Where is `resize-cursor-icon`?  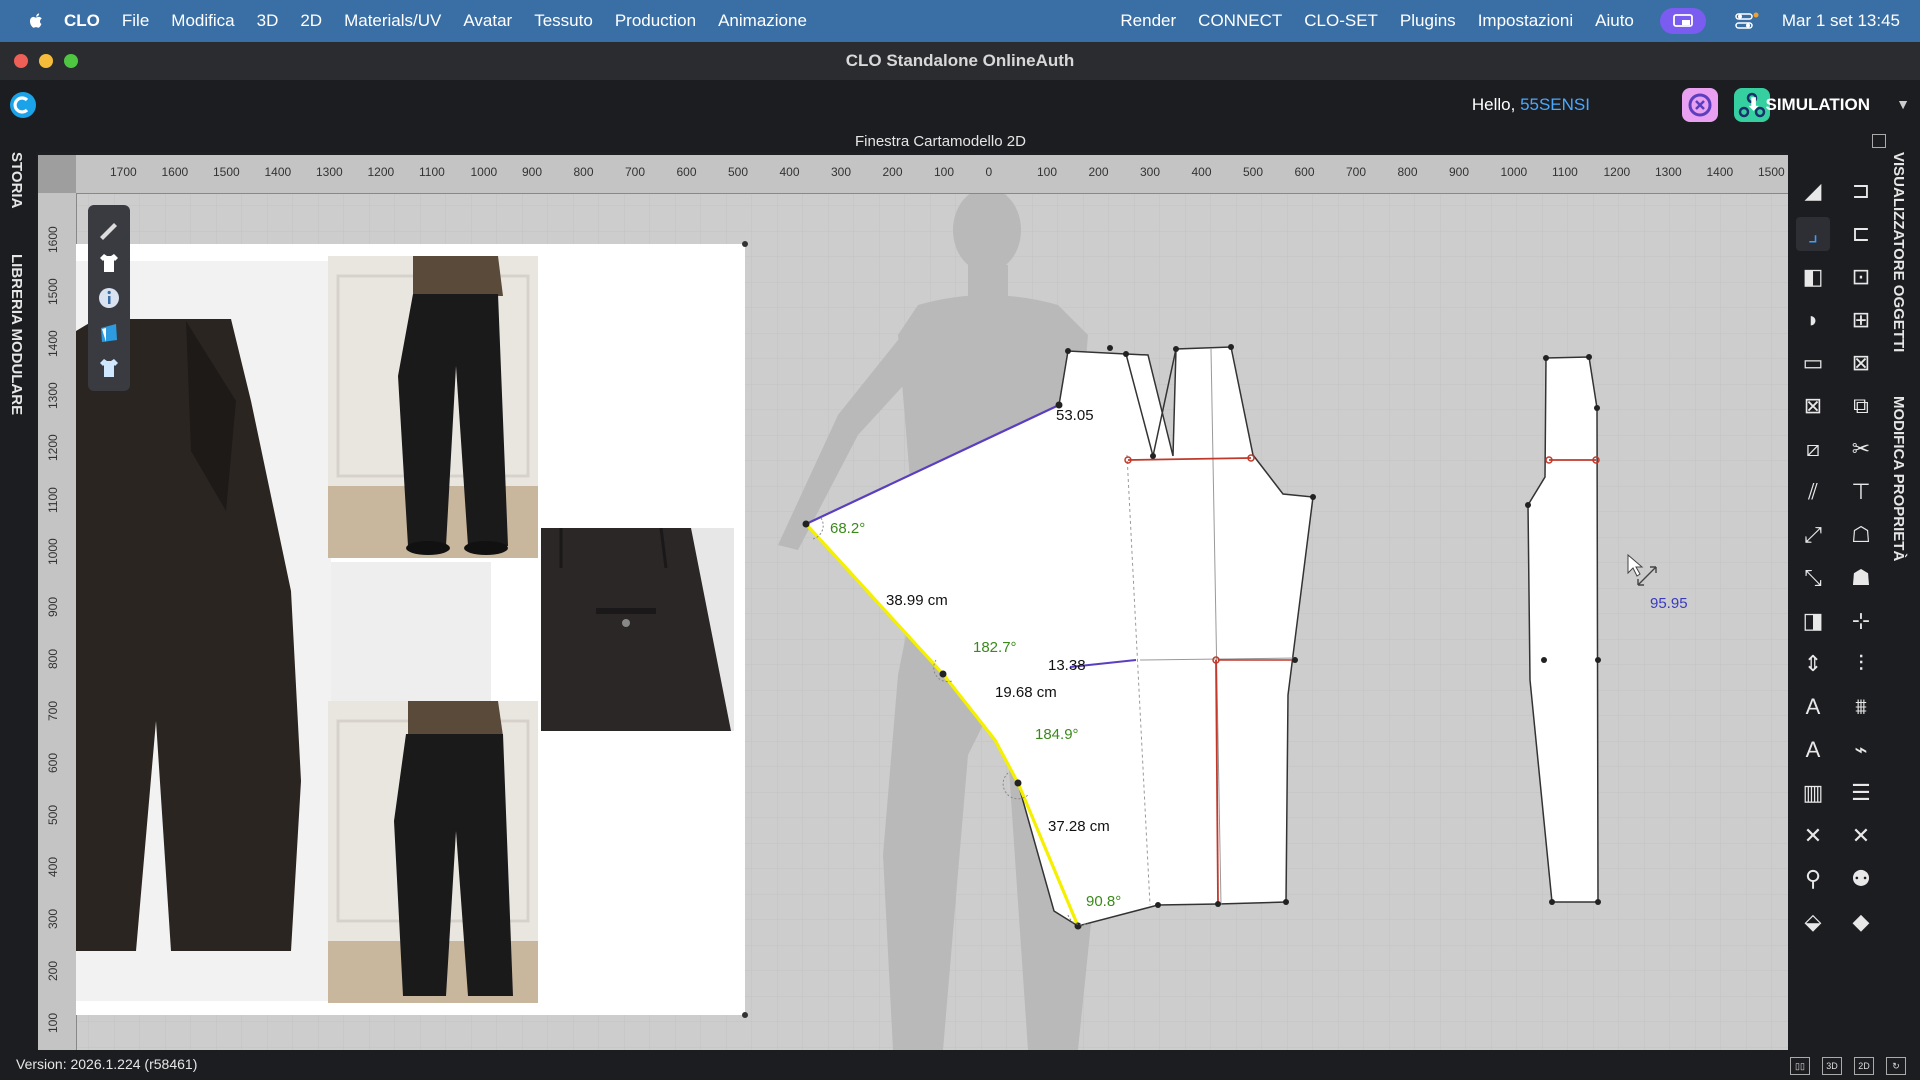 resize-cursor-icon is located at coordinates (1642, 569).